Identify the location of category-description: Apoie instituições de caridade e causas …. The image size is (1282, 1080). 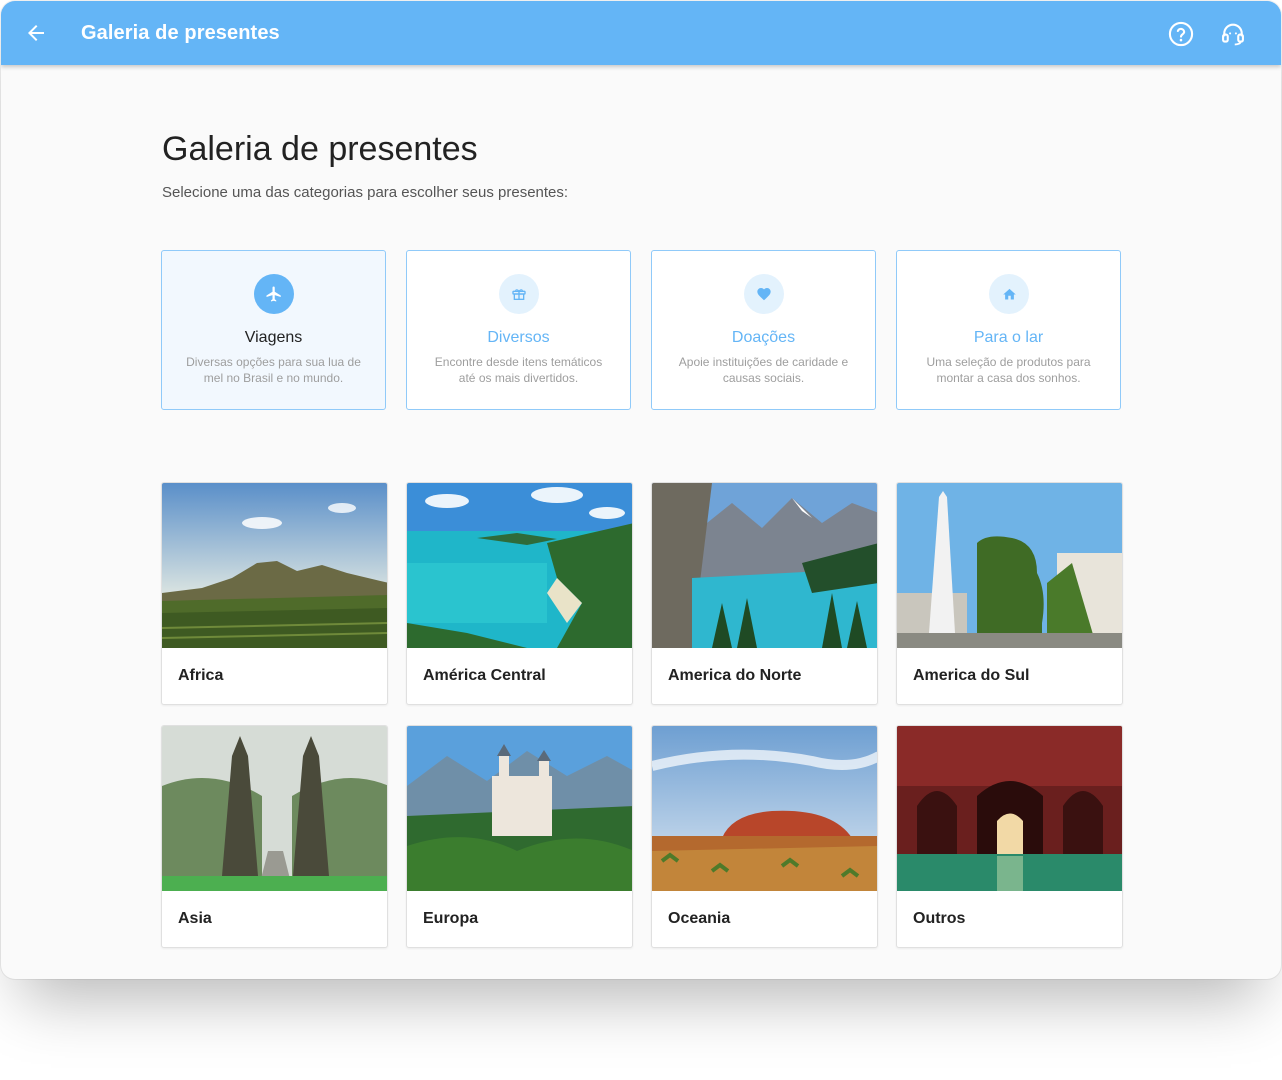
(763, 370).